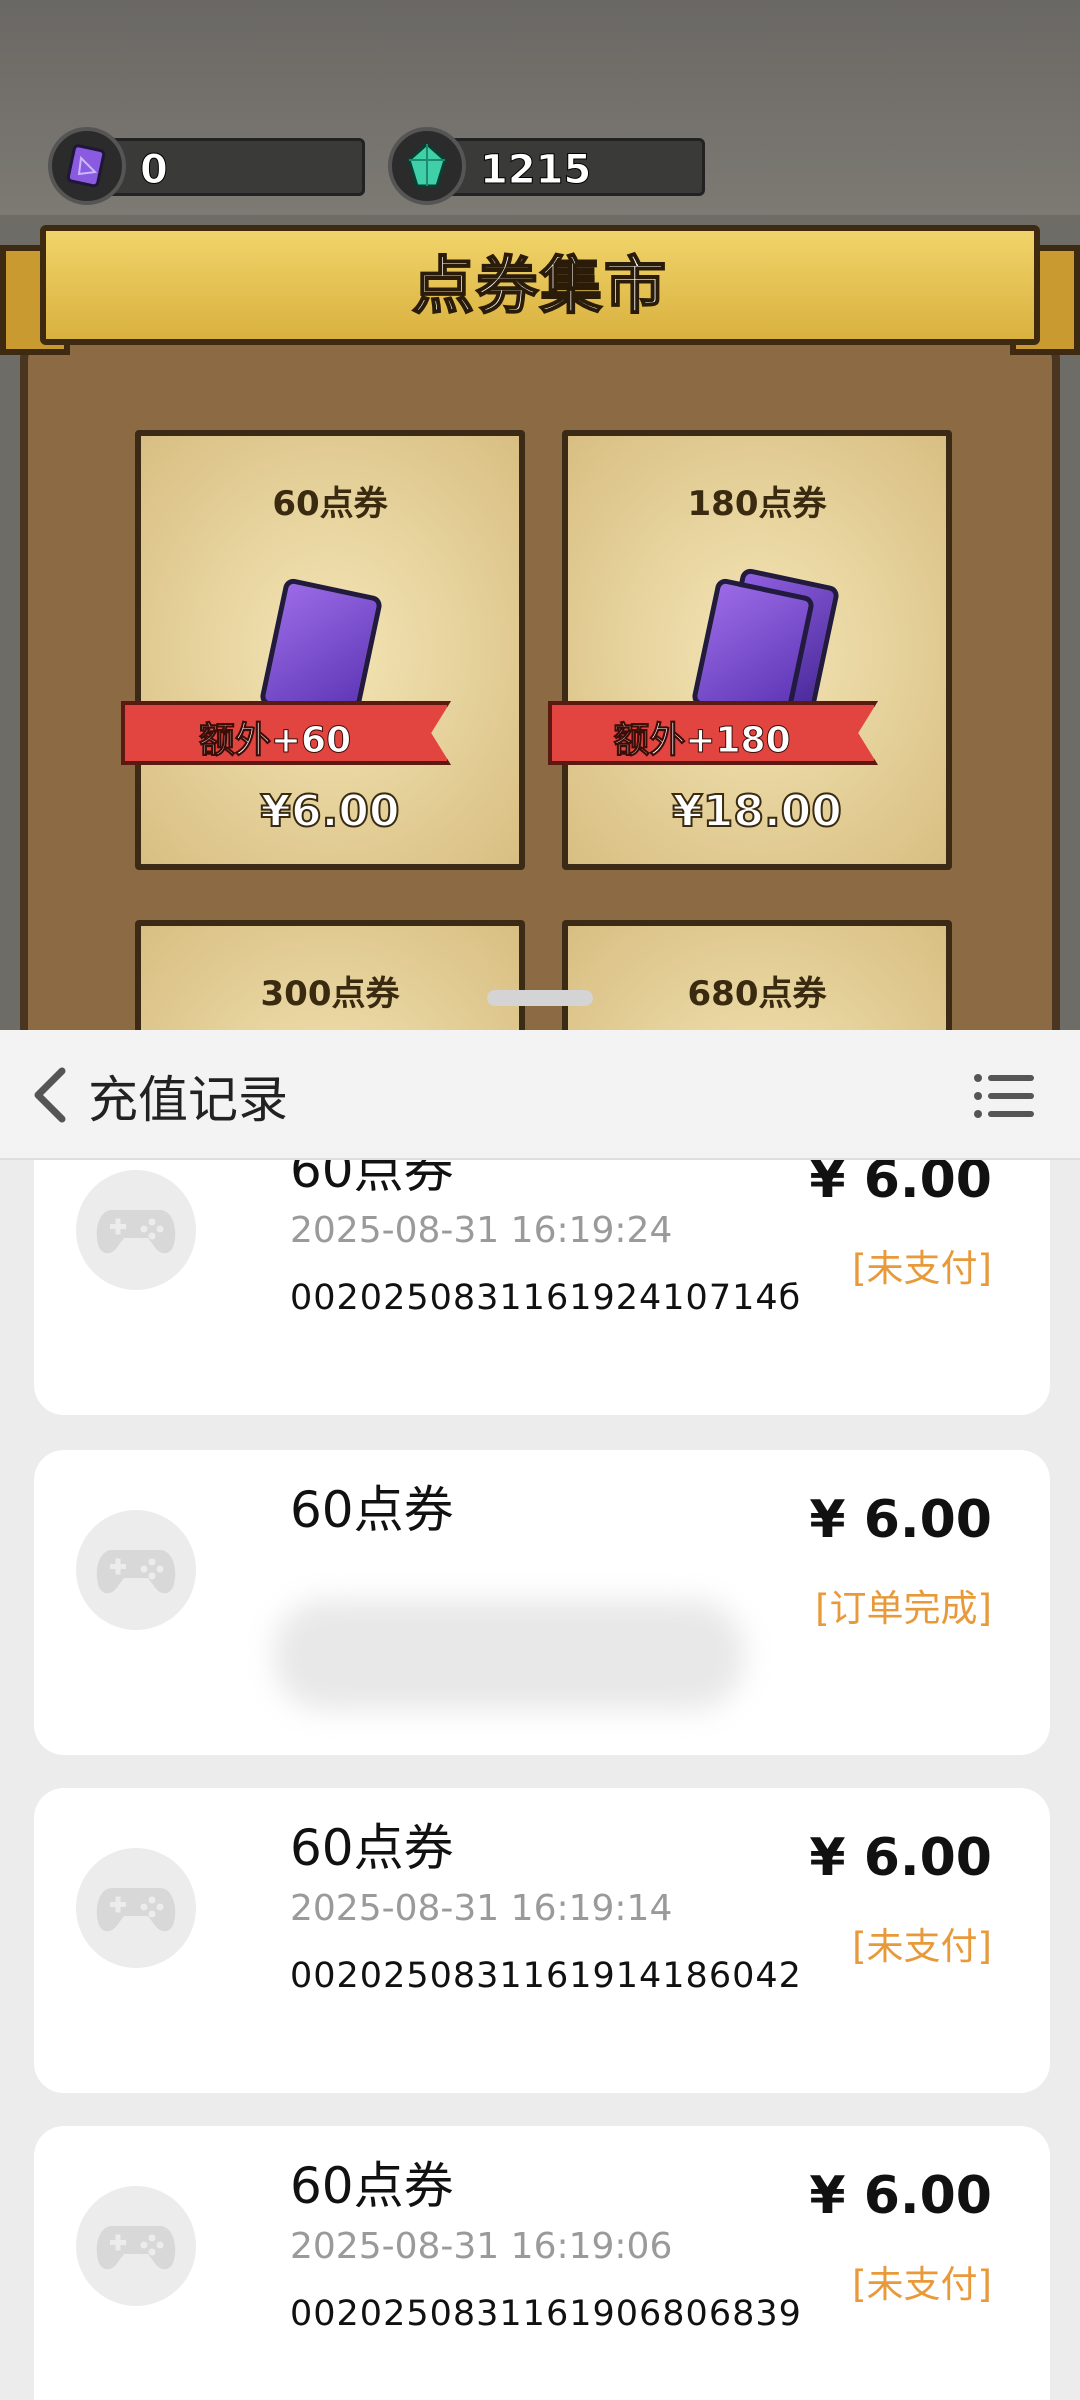 The width and height of the screenshot is (1080, 2400). What do you see at coordinates (750, 650) in the screenshot?
I see `shop-card-180: 180点券 额外+180 ¥18.00` at bounding box center [750, 650].